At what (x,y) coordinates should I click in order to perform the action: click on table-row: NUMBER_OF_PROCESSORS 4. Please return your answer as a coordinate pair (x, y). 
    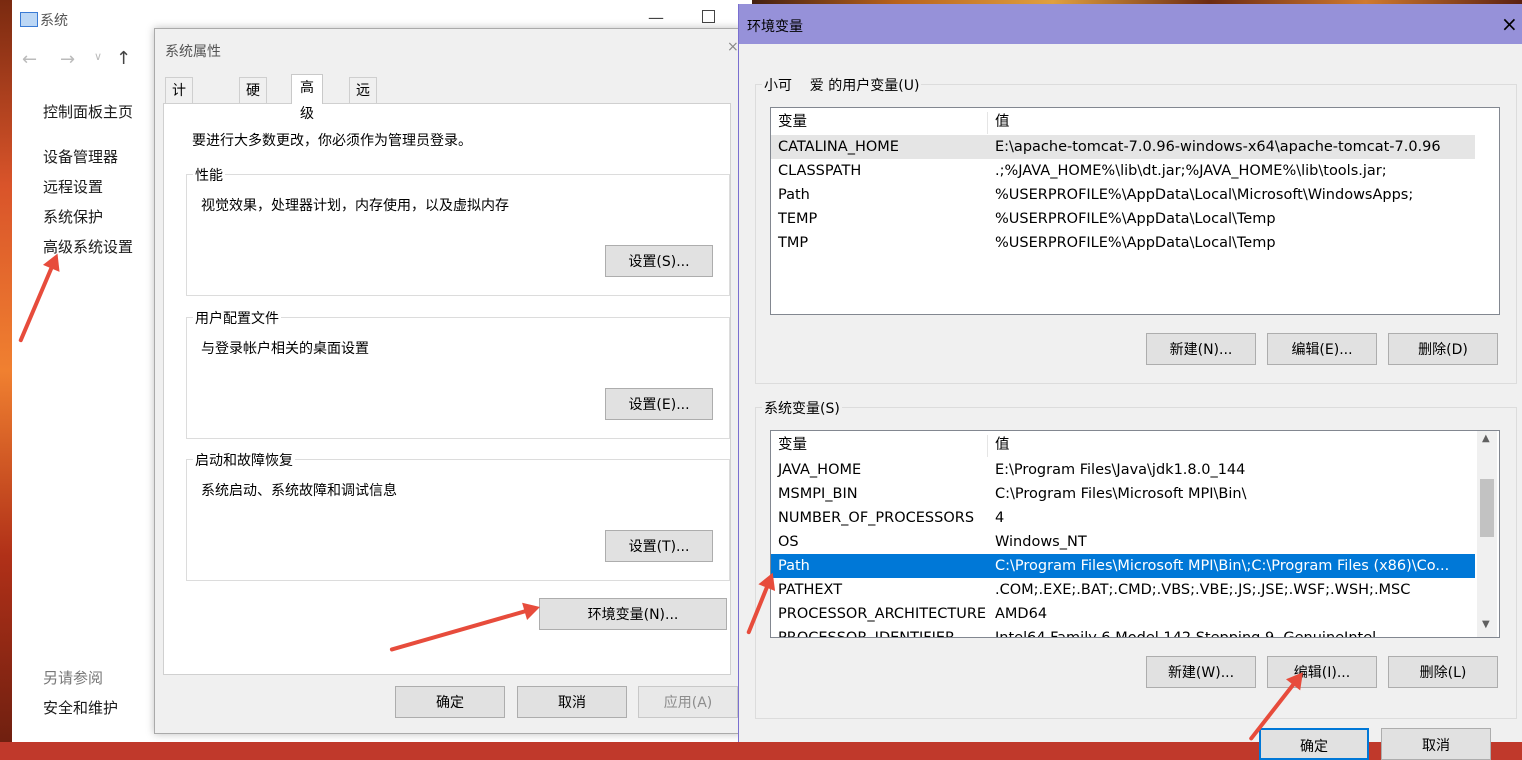
    Looking at the image, I should click on (1123, 518).